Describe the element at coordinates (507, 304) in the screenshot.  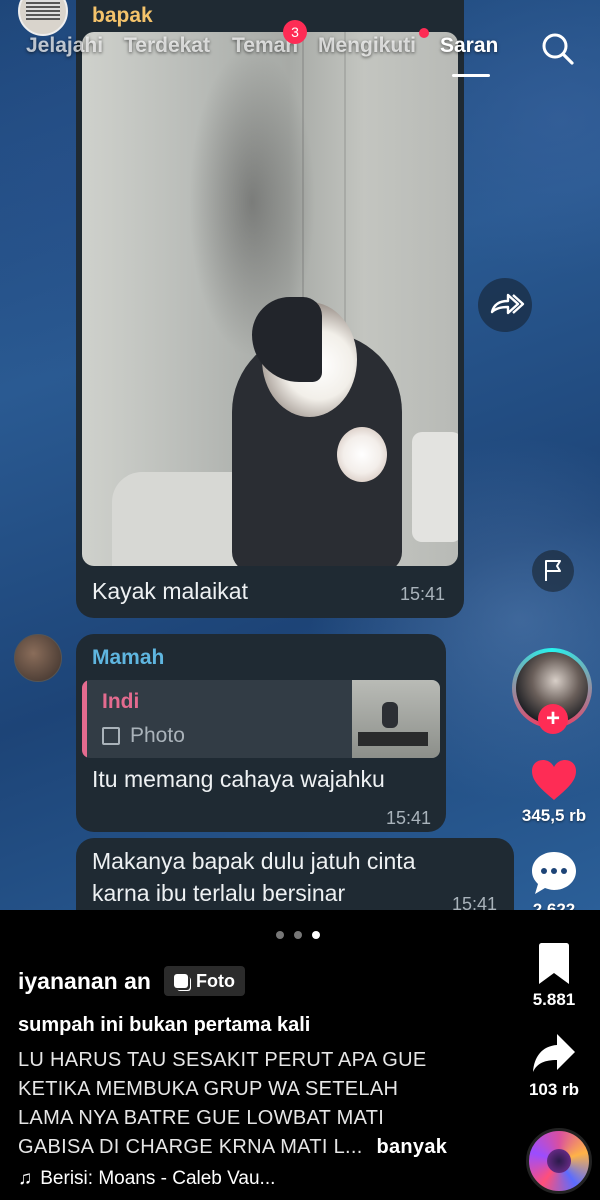
I see `forward-arrows-icon` at that location.